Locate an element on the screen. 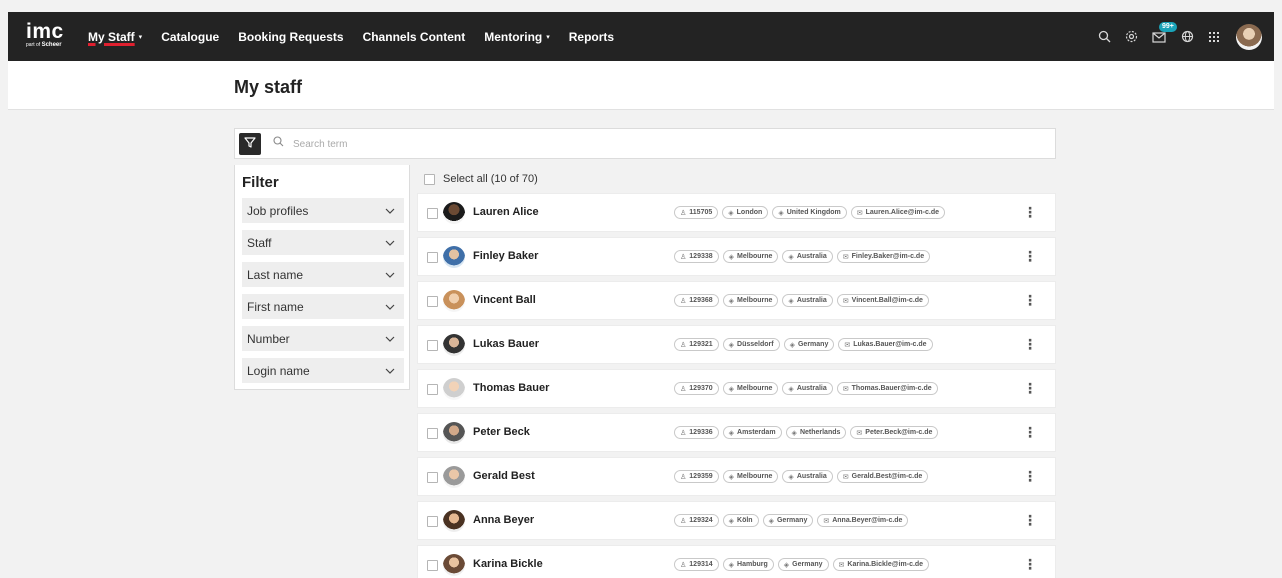  email-chip: ✉ Gerald.Best@im-c.de is located at coordinates (882, 476).